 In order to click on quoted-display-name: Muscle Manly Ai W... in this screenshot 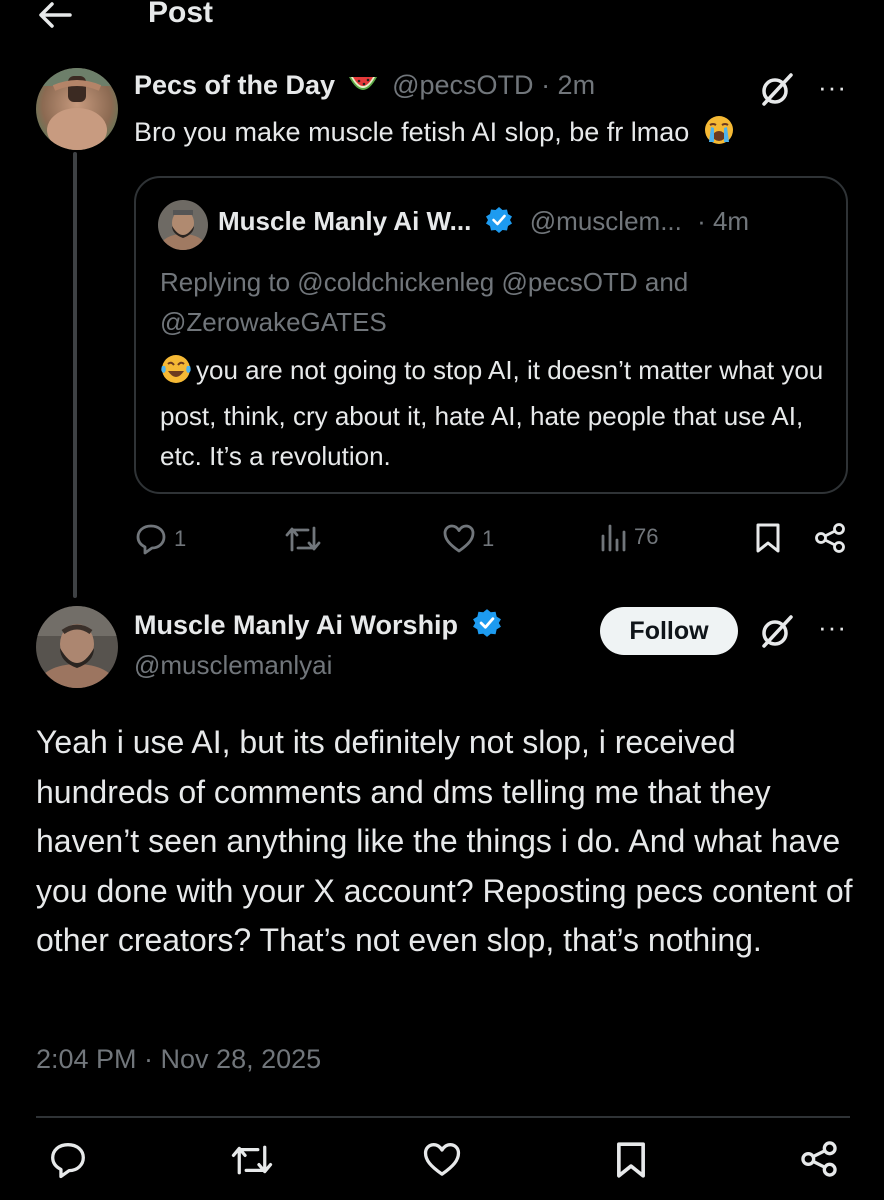, I will do `click(344, 221)`.